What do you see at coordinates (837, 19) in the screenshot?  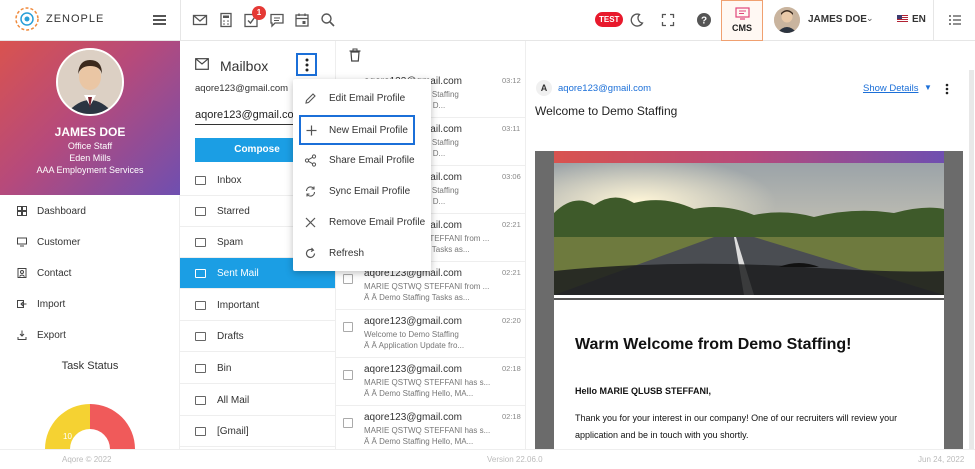 I see `user-name: JAMES DOE` at bounding box center [837, 19].